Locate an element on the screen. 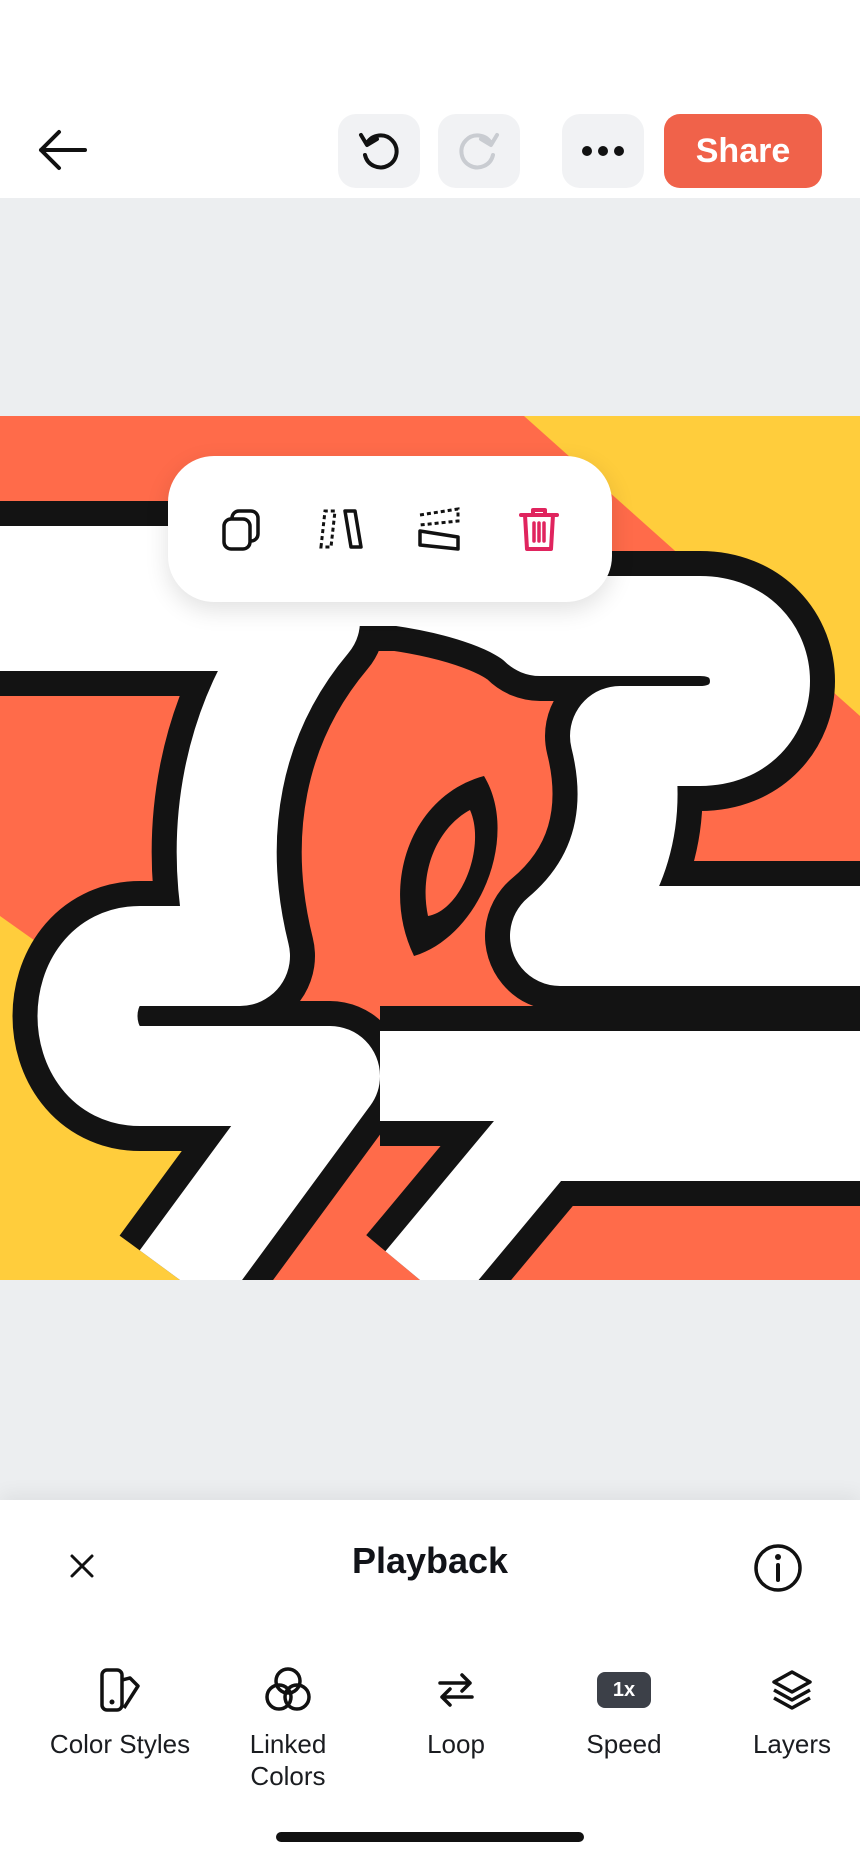 This screenshot has height=1864, width=860. speed-icon: 1x is located at coordinates (624, 1690).